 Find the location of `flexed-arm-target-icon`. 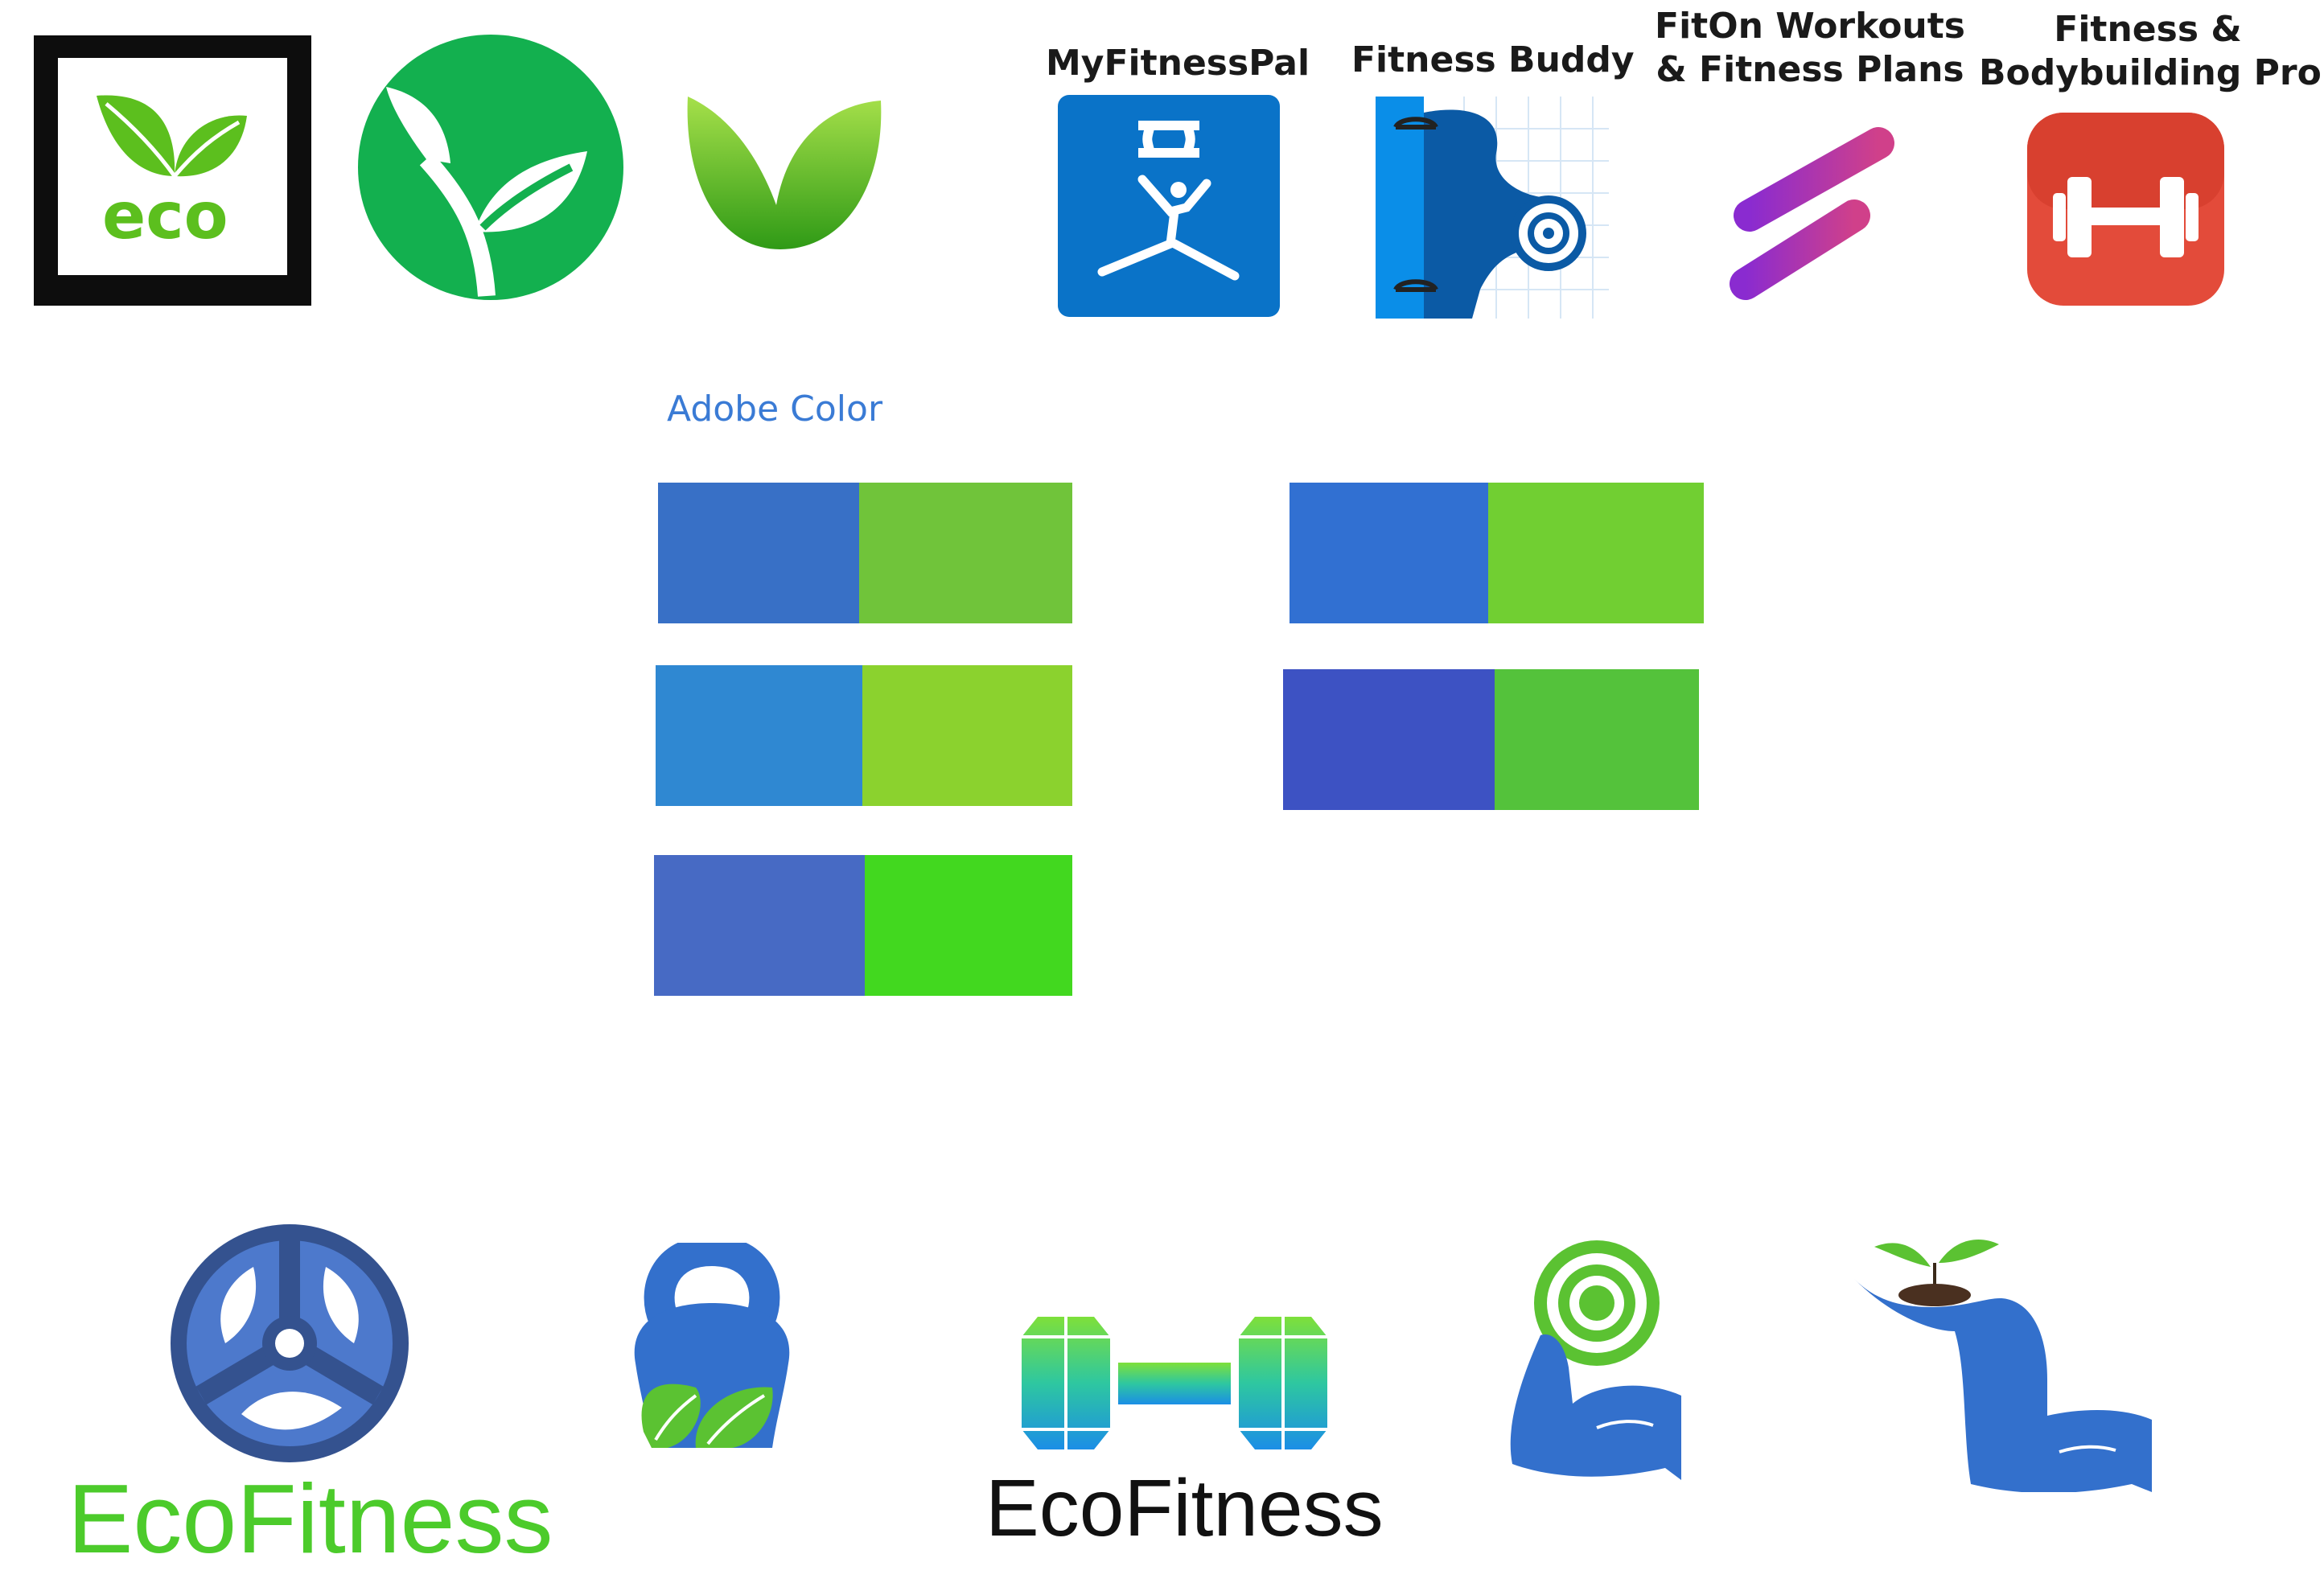

flexed-arm-target-icon is located at coordinates (1596, 1360).